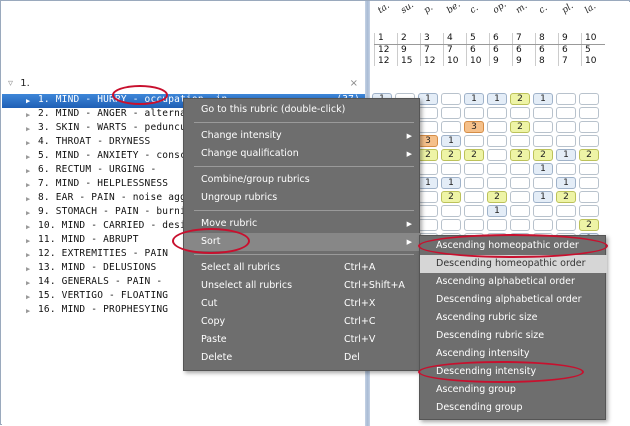 The height and width of the screenshot is (426, 630). What do you see at coordinates (513, 336) in the screenshot?
I see `sort-option: Descending rubric size` at bounding box center [513, 336].